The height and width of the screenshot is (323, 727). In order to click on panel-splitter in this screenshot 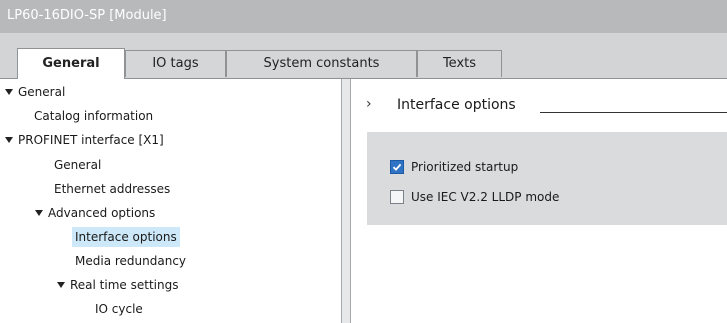, I will do `click(346, 201)`.